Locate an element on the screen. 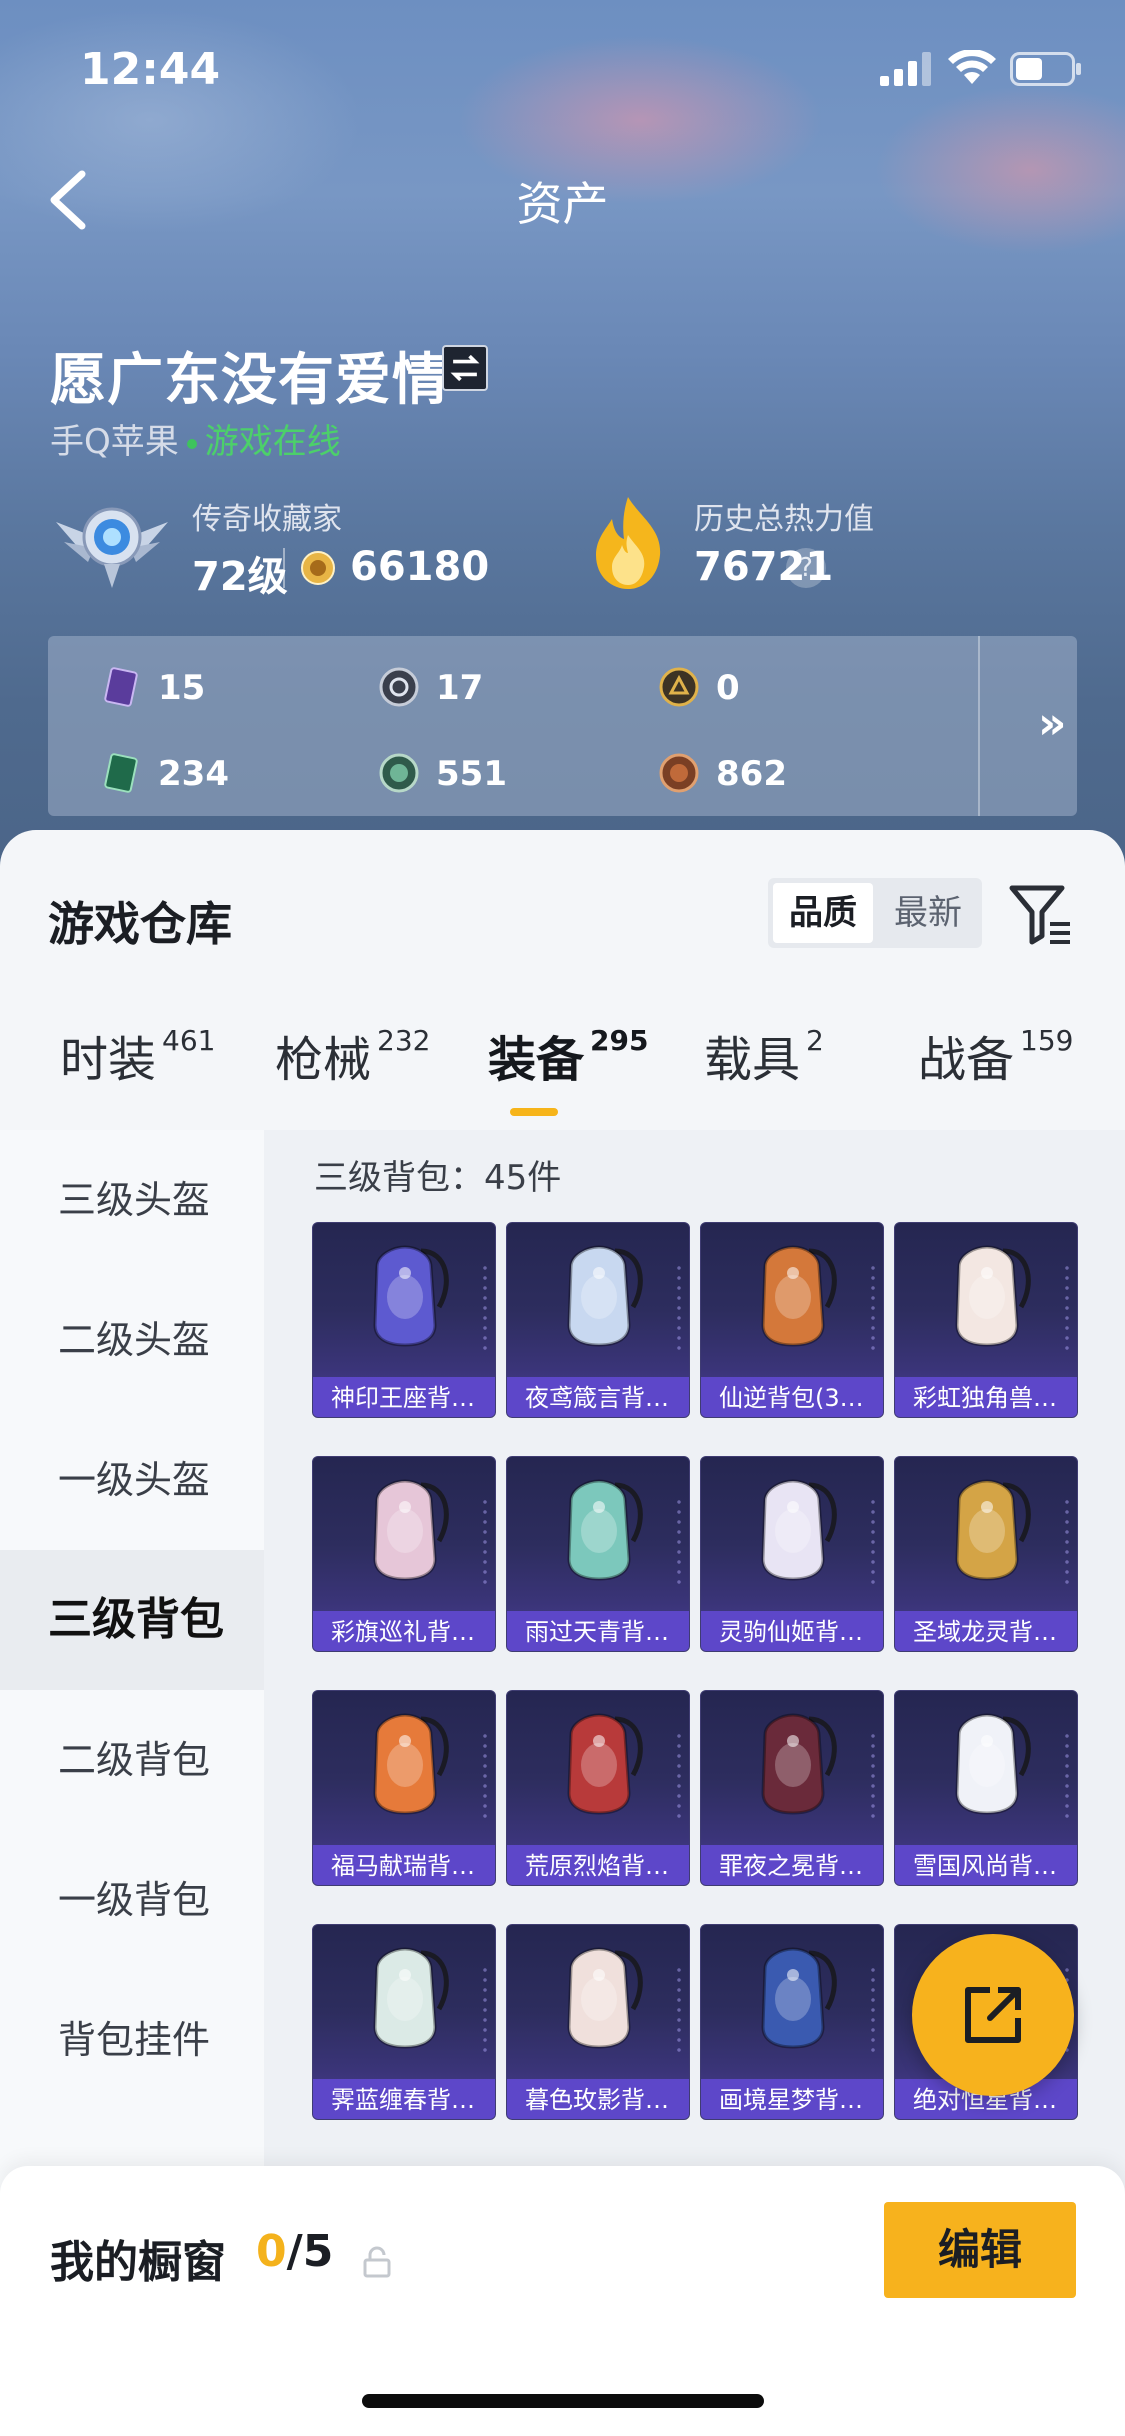 Image resolution: width=1125 pixels, height=2436 pixels. sidebar-item-helmet-3: 三级头盔 is located at coordinates (132, 1200).